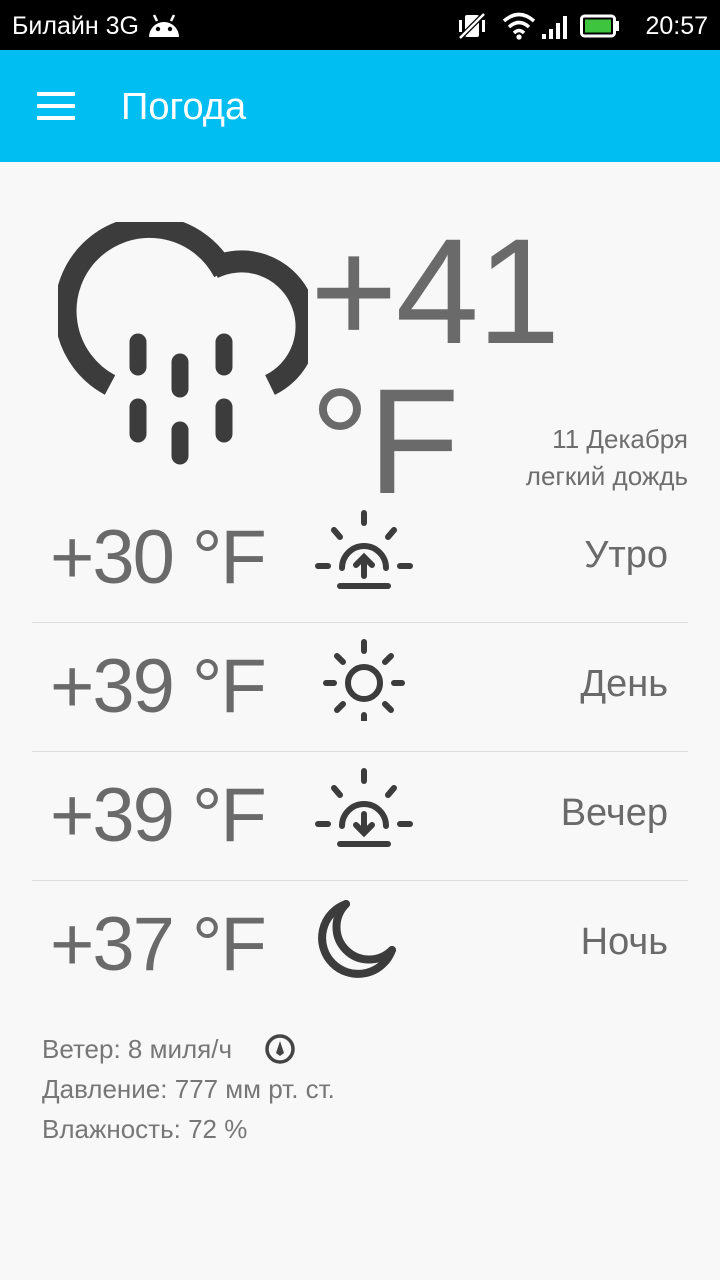  What do you see at coordinates (626, 555) in the screenshot?
I see `period-label: Утро` at bounding box center [626, 555].